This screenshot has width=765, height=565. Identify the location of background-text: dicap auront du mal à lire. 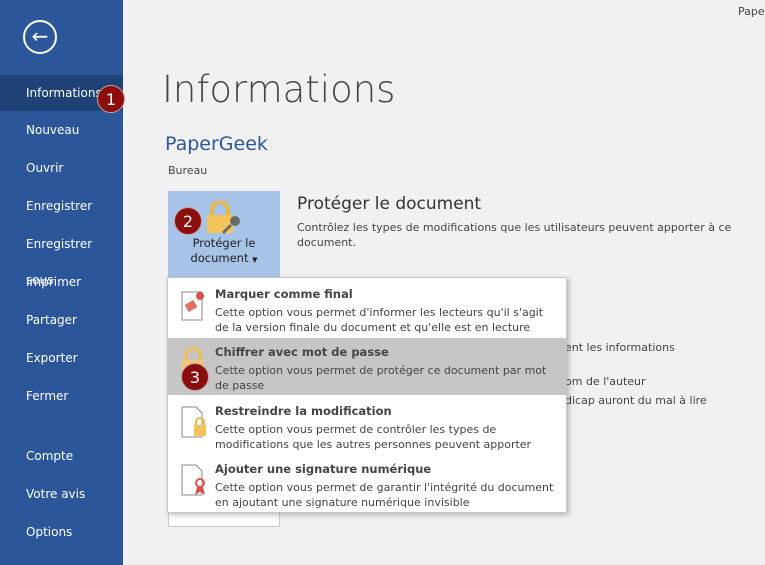
(636, 400).